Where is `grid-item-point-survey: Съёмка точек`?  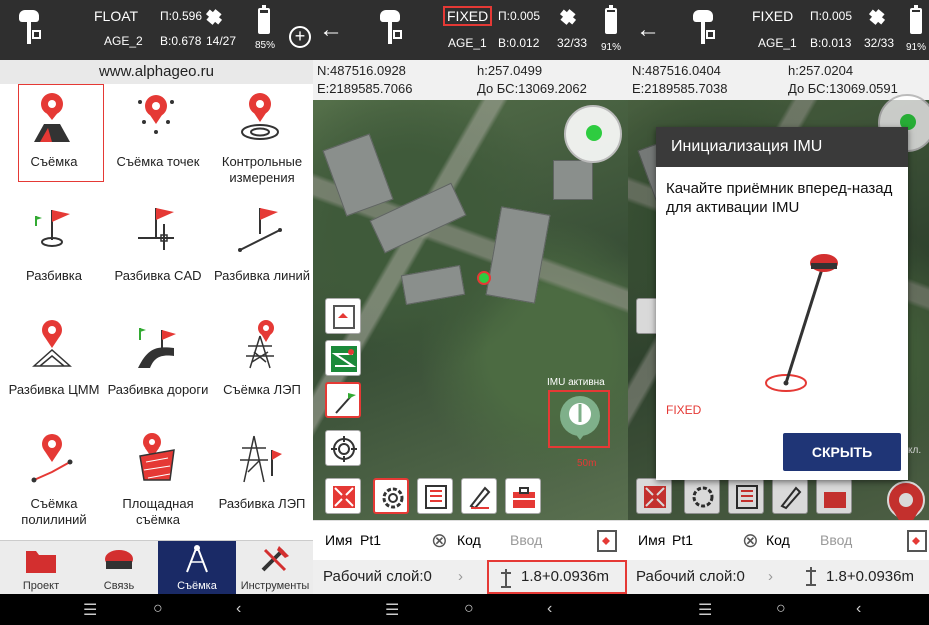 grid-item-point-survey: Съёмка точек is located at coordinates (158, 141).